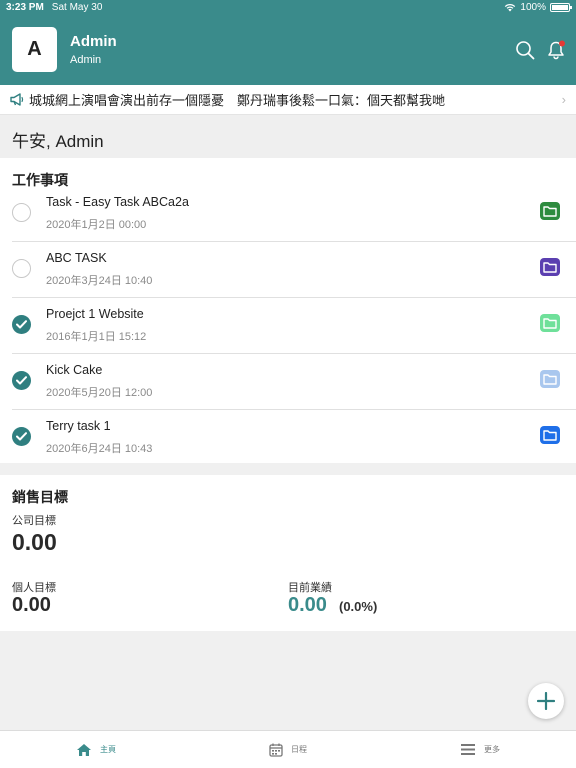 The height and width of the screenshot is (768, 576). I want to click on task-name: Task - Easy Task ABCa2a, so click(117, 202).